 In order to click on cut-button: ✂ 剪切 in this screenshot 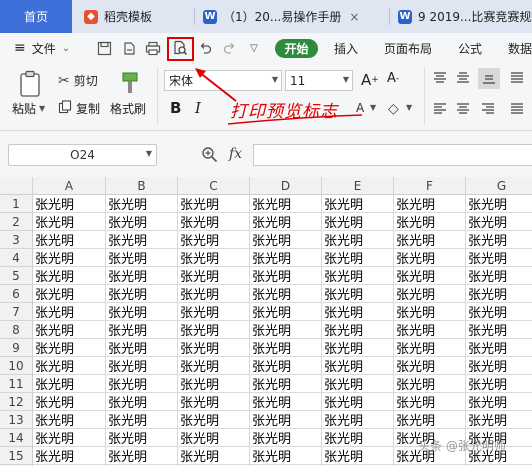, I will do `click(78, 80)`.